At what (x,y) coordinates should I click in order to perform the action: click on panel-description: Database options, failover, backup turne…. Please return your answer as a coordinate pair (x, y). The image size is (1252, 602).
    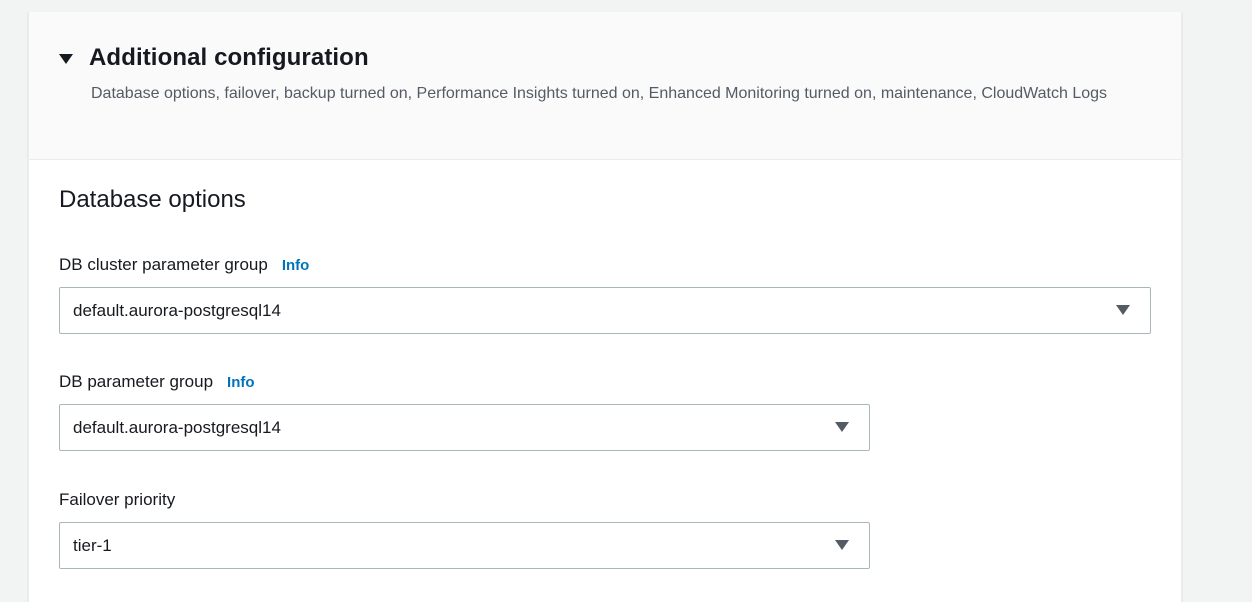
    Looking at the image, I should click on (599, 93).